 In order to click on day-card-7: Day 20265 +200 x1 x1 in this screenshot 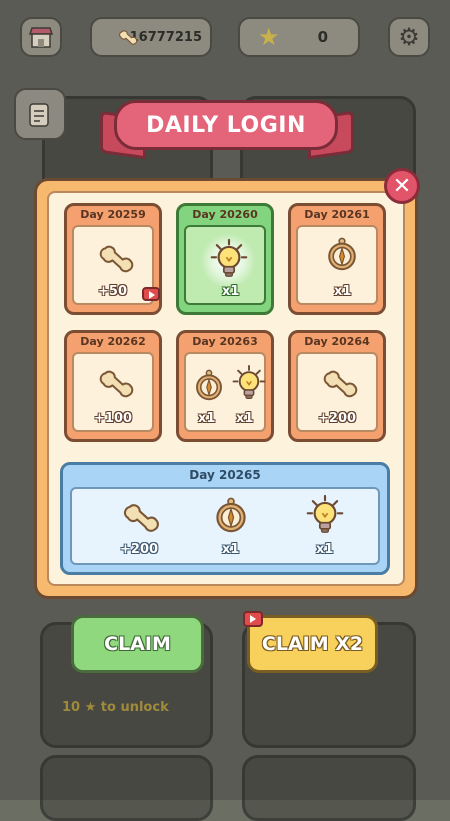, I will do `click(225, 518)`.